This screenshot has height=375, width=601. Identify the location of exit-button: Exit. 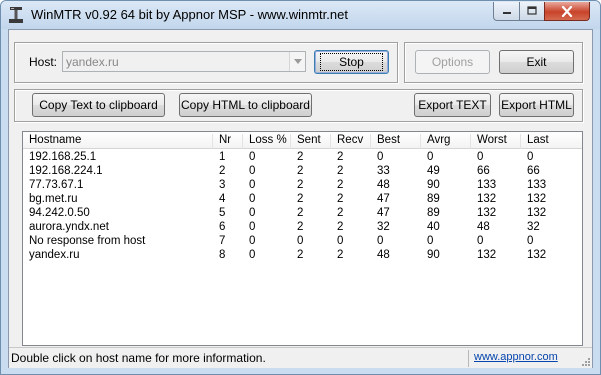
(536, 62).